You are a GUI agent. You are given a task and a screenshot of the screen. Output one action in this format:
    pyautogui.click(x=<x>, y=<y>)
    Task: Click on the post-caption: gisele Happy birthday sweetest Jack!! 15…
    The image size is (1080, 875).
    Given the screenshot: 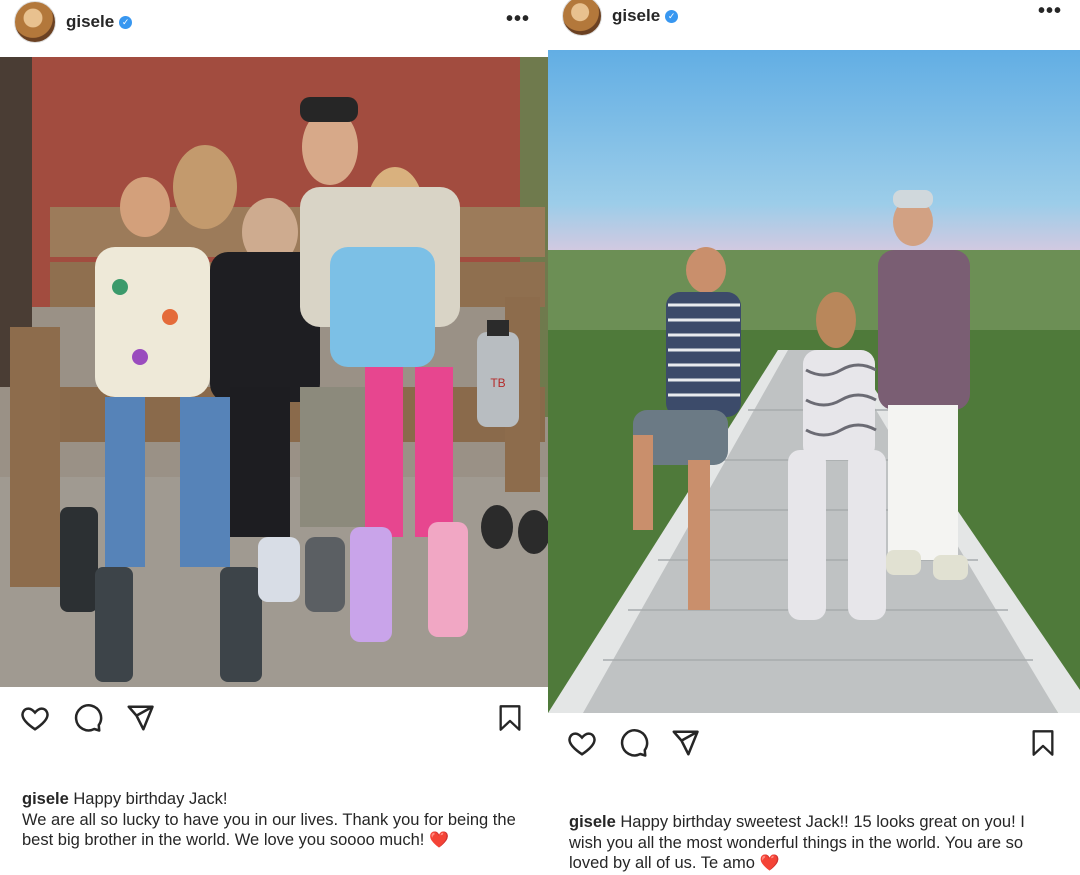 What is the action you would take?
    pyautogui.click(x=811, y=843)
    